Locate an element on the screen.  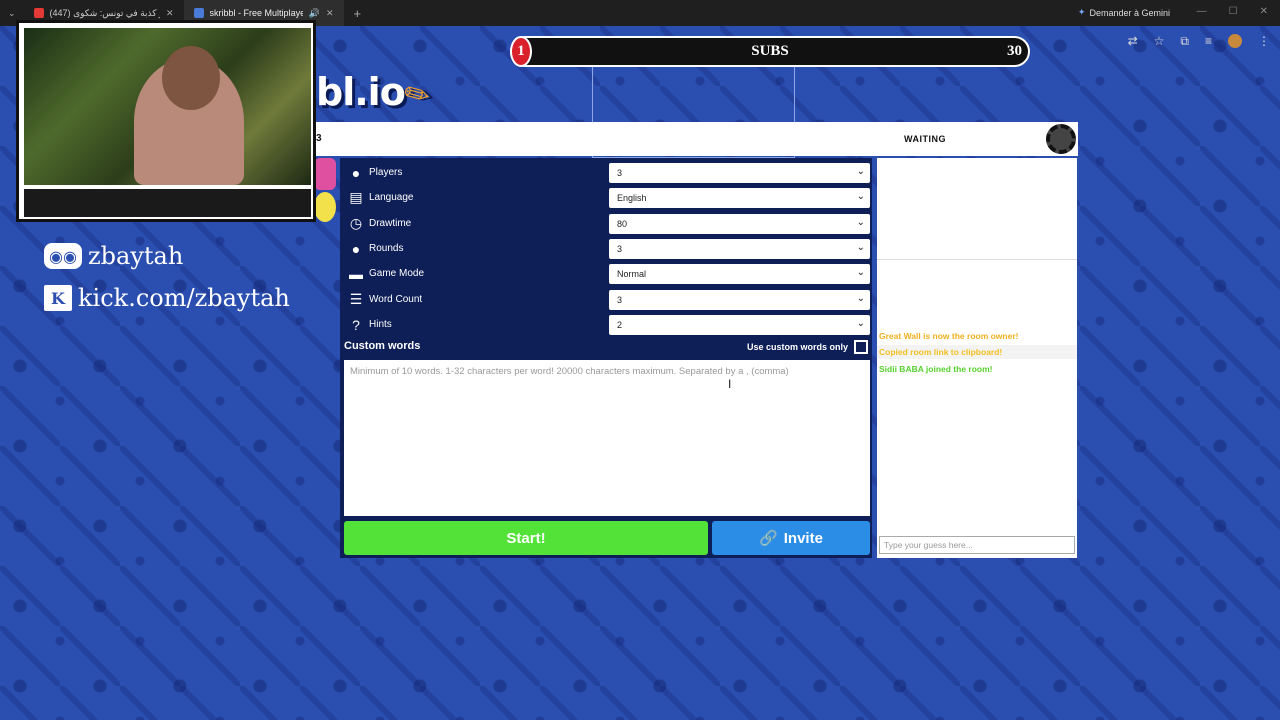
gemini-button: ✦ Demander à Gemini is located at coordinates (1124, 12).